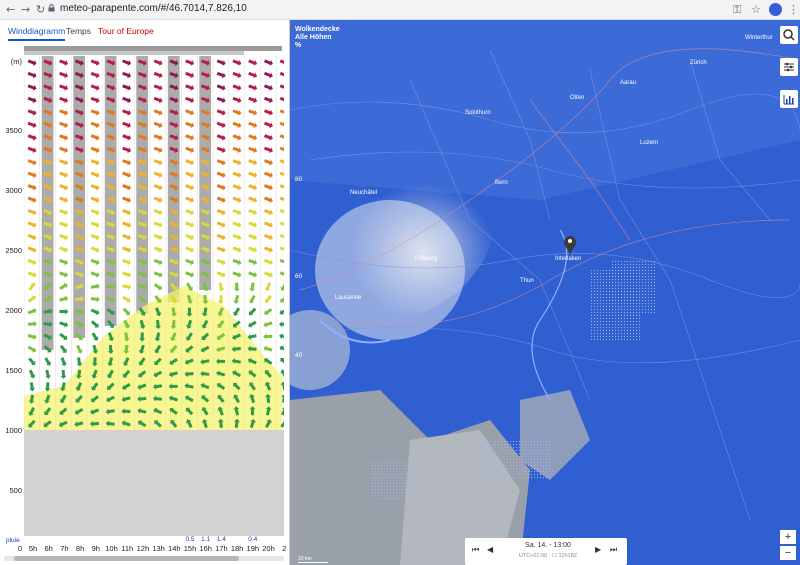  I want to click on time-date: Sa. 14. - 13:00, so click(548, 545).